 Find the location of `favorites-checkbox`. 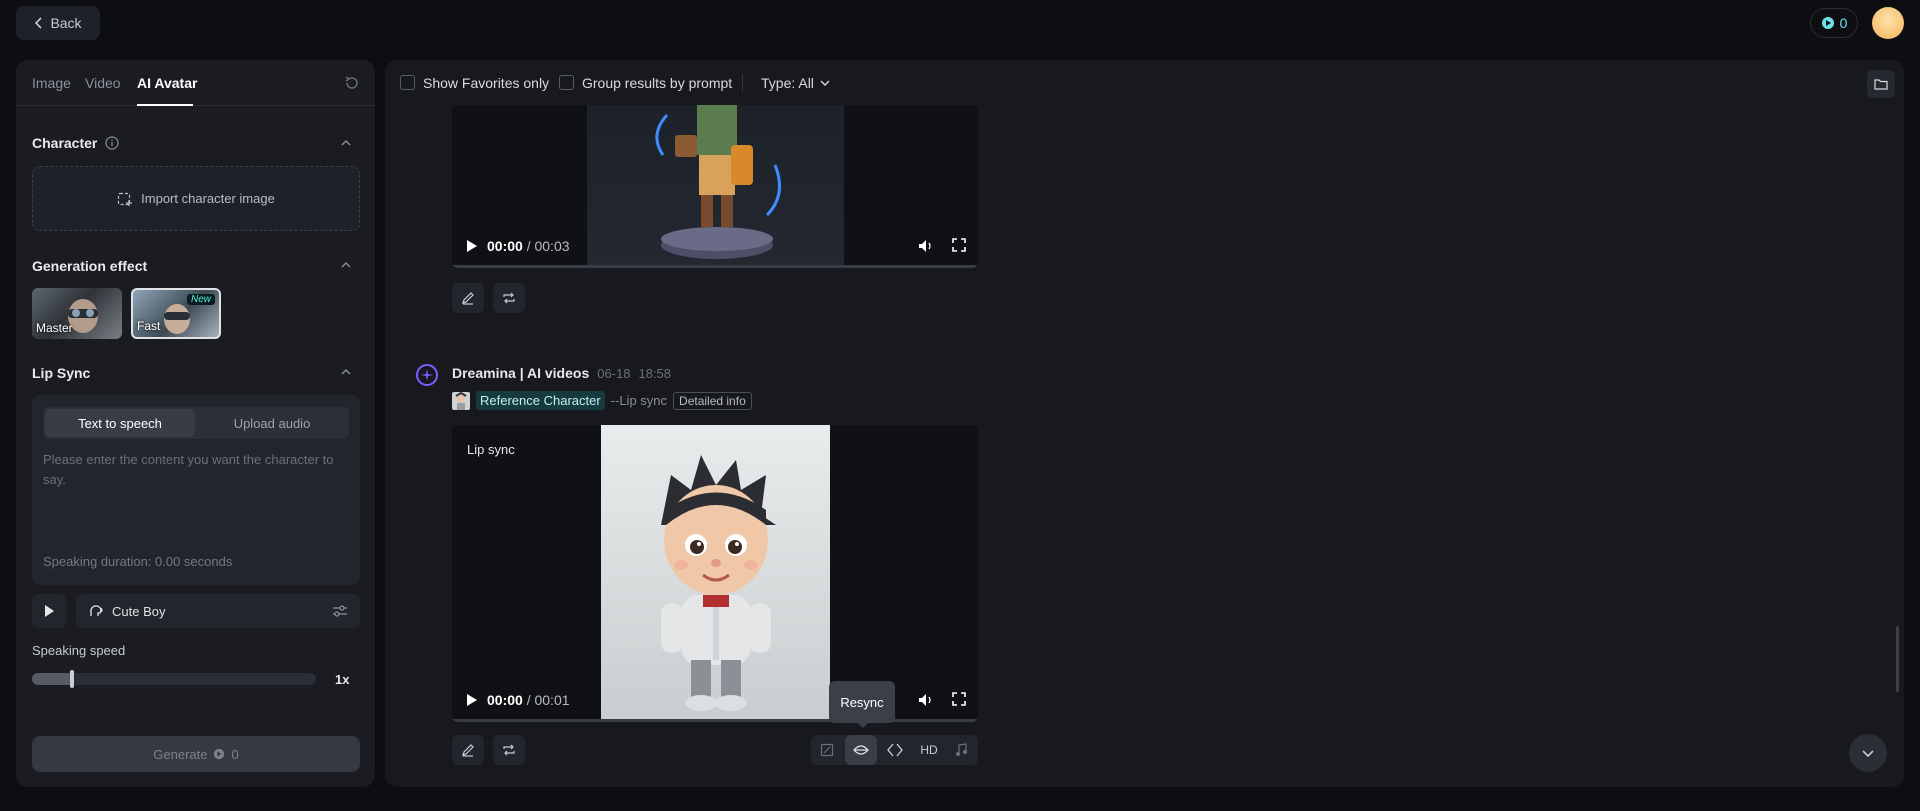

favorites-checkbox is located at coordinates (407, 82).